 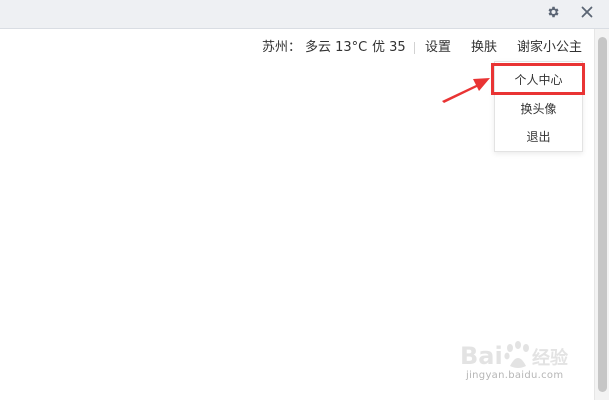 I want to click on annotation-highlight-box, so click(x=538, y=79).